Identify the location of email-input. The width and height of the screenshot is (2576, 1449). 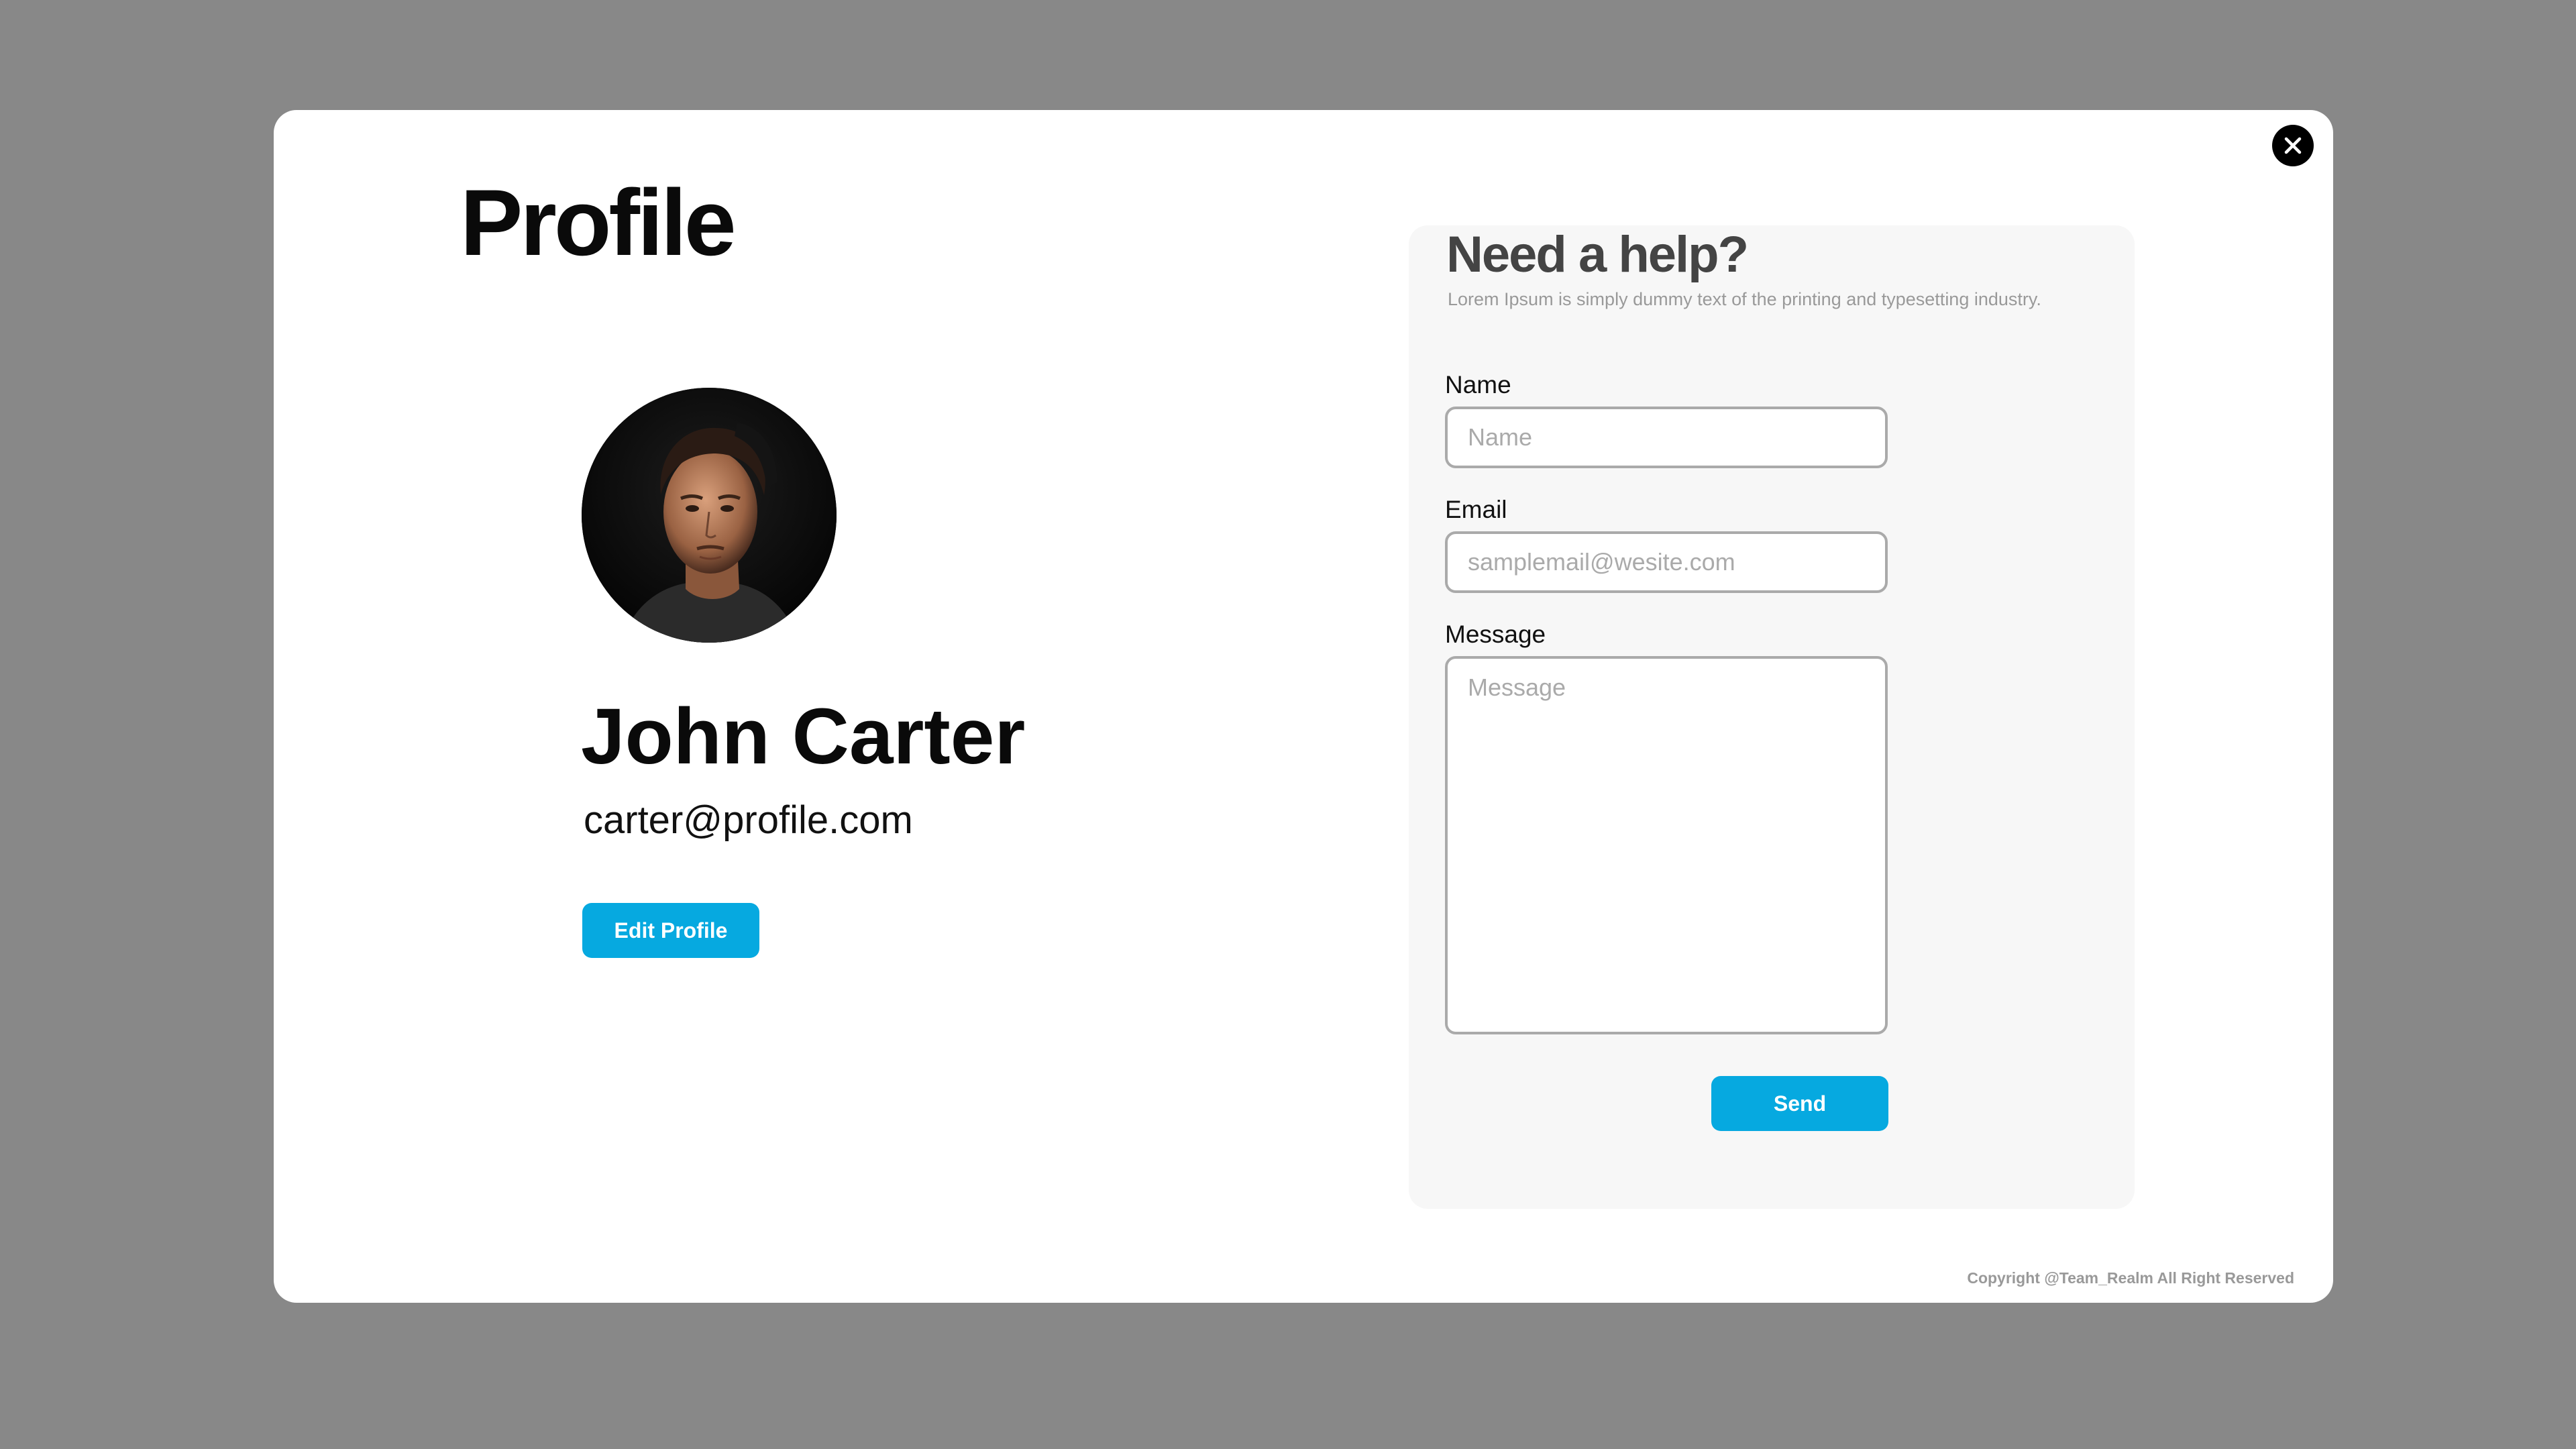
(1666, 562).